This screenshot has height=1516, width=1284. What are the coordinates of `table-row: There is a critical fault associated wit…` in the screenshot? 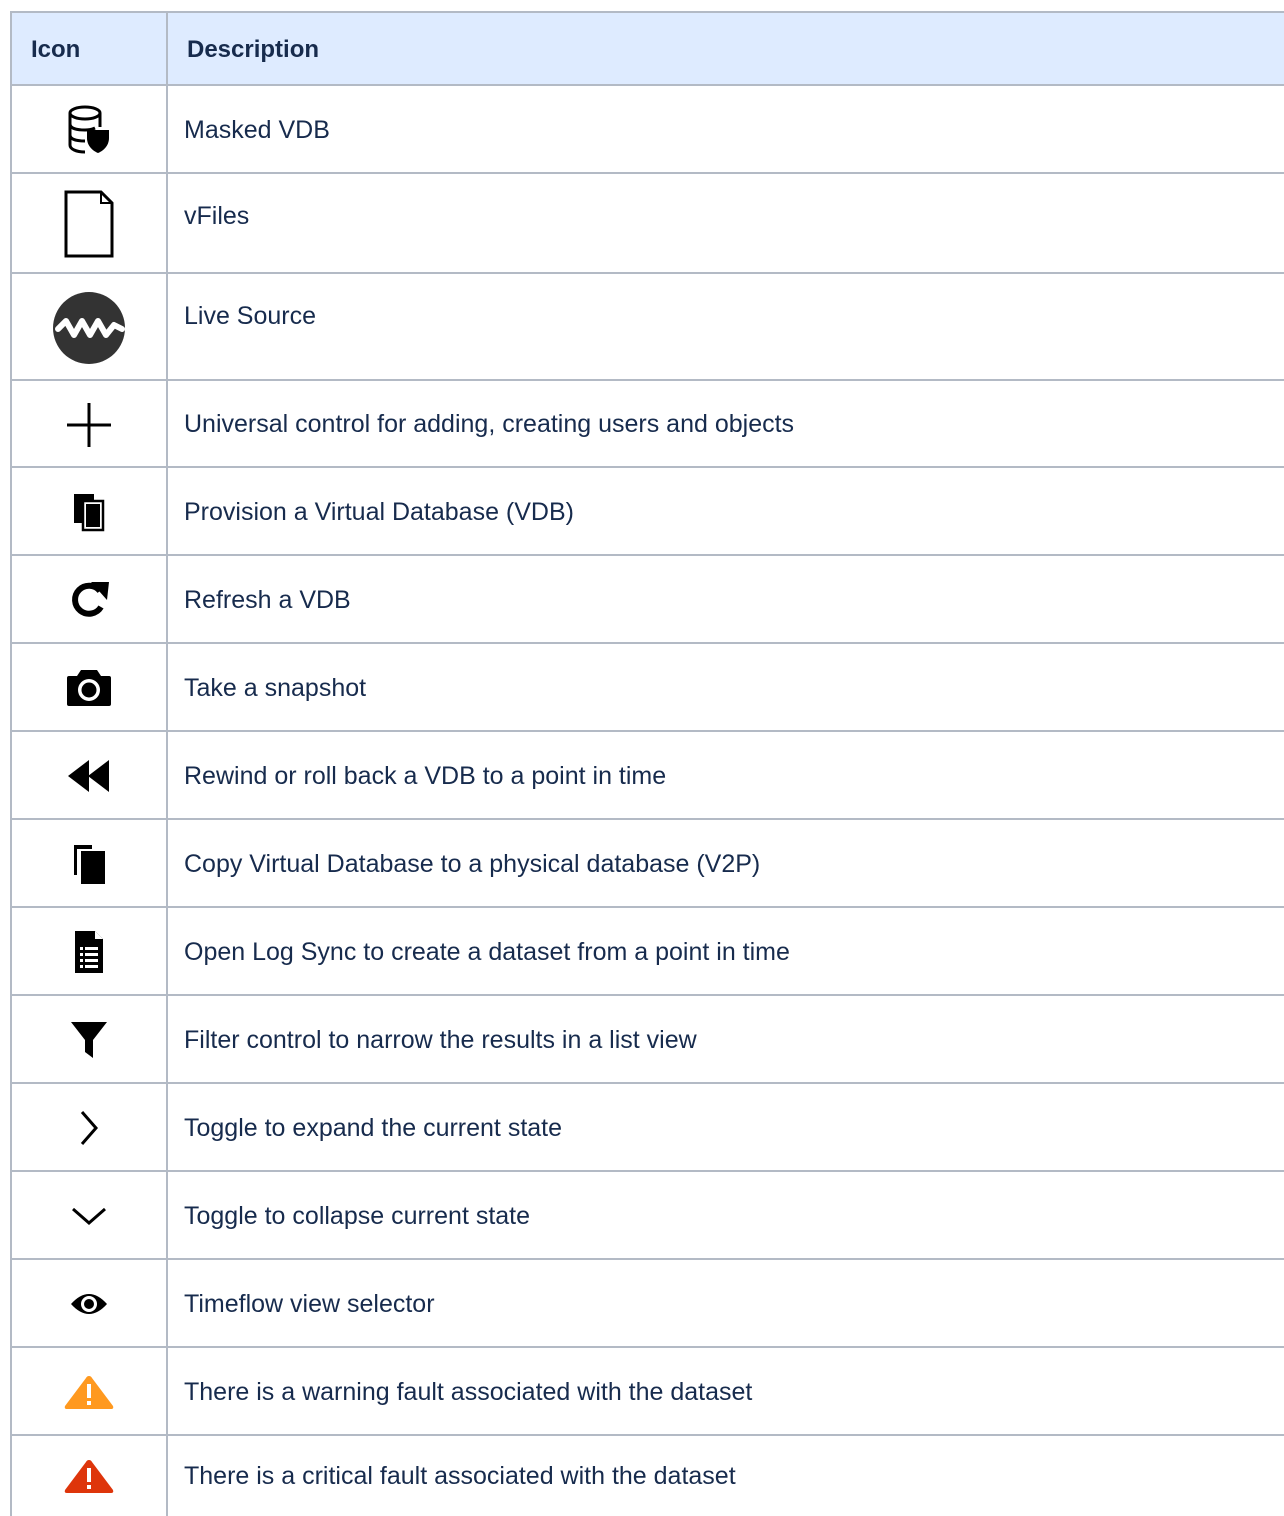 It's located at (647, 1476).